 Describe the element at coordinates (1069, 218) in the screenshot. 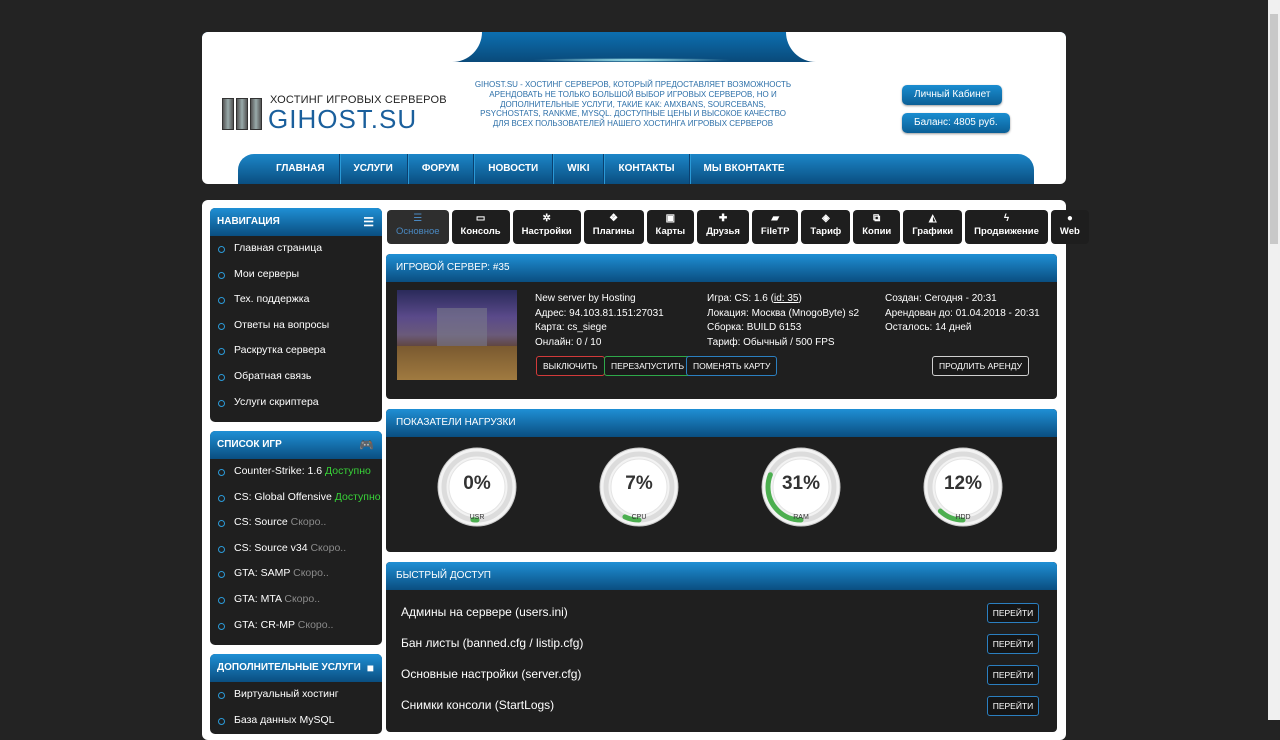

I see `globe-icon: ●` at that location.